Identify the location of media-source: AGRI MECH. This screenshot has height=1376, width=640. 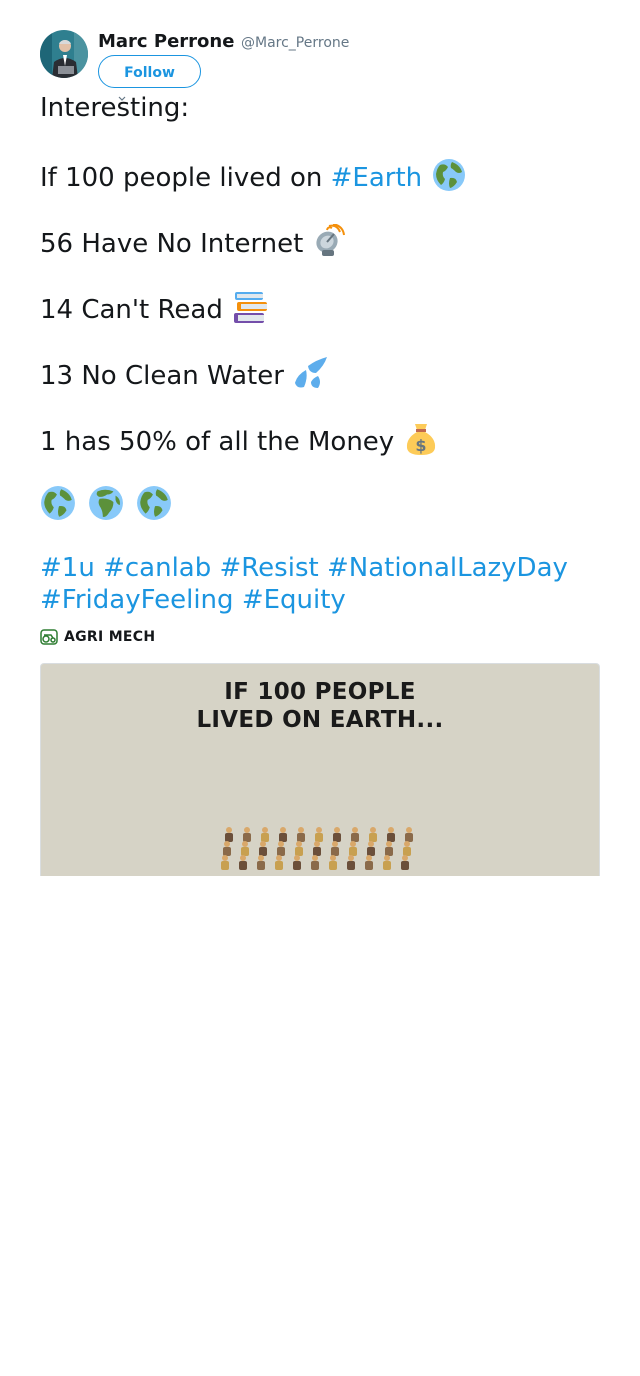
(97, 637).